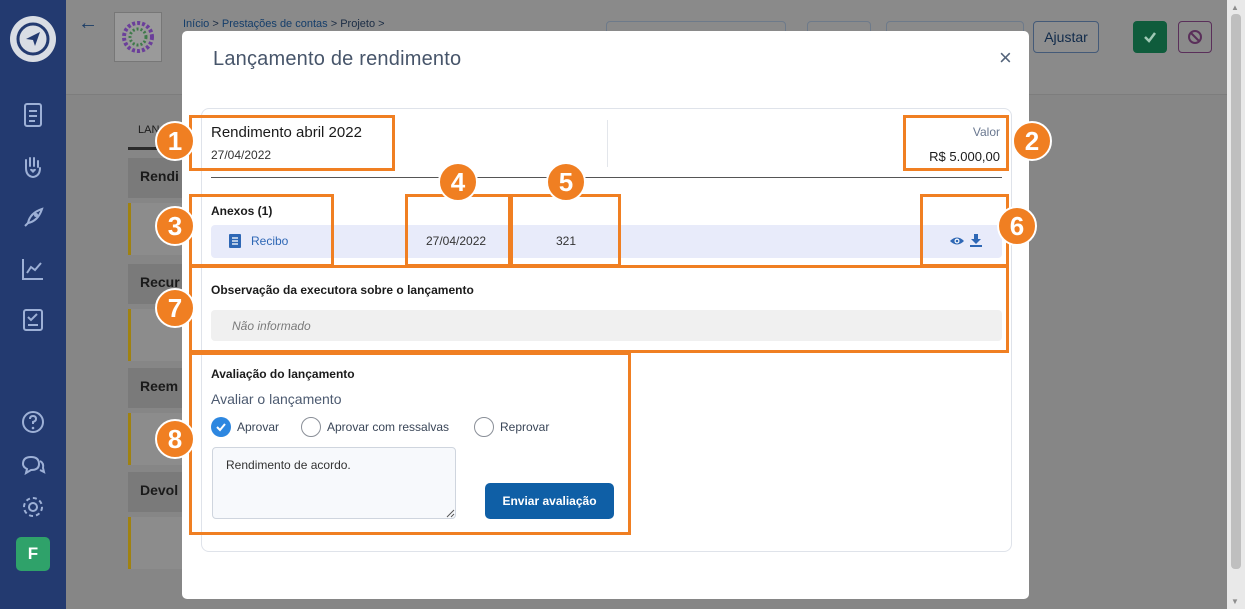 The width and height of the screenshot is (1245, 609). What do you see at coordinates (175, 439) in the screenshot?
I see `annotation-badge: 8` at bounding box center [175, 439].